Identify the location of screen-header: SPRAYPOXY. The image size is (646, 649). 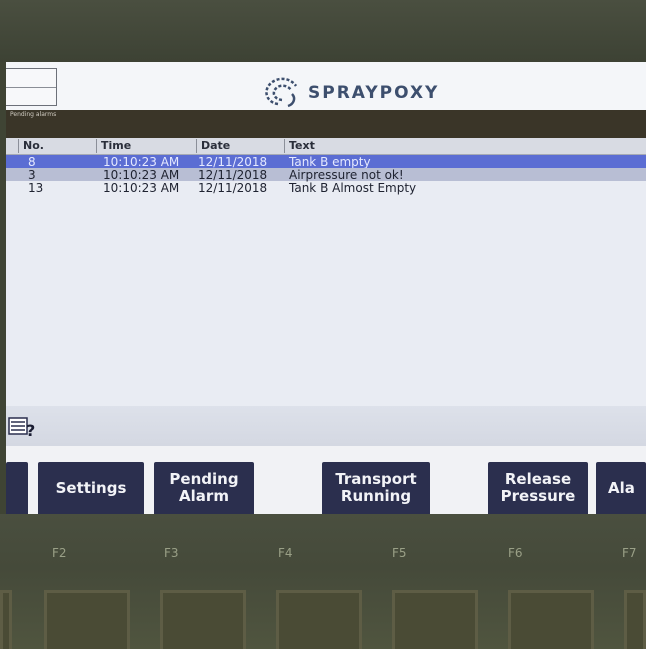
(326, 88).